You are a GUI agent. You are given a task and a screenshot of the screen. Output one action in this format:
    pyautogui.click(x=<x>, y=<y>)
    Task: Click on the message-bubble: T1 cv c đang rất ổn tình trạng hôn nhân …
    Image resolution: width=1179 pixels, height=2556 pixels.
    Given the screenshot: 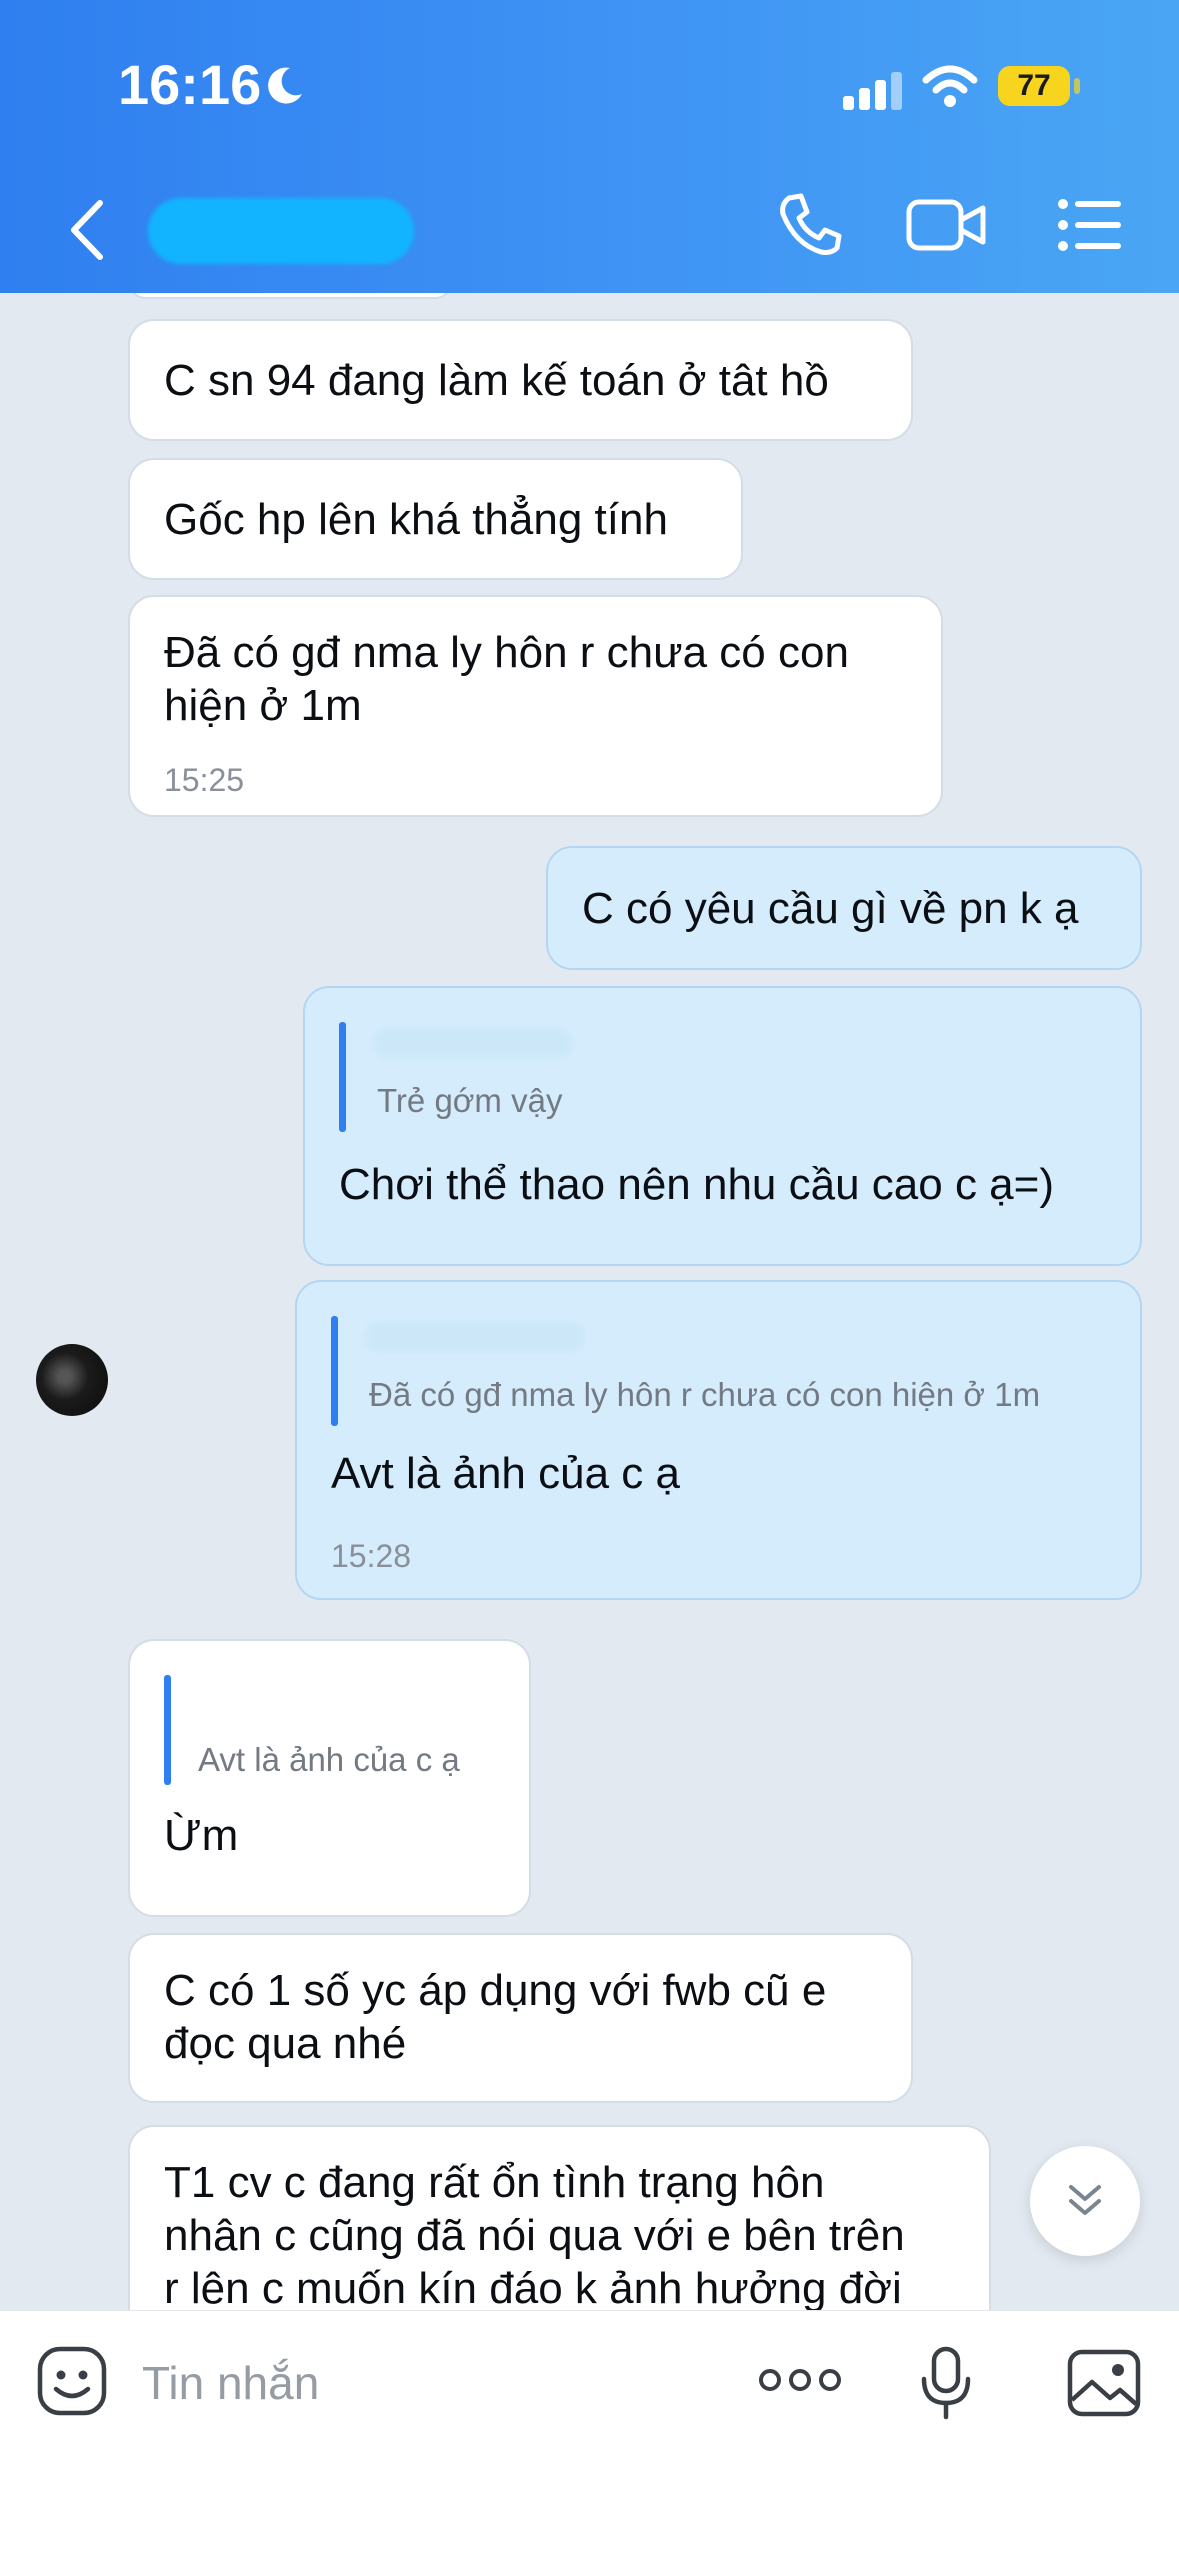 What is the action you would take?
    pyautogui.click(x=559, y=2217)
    